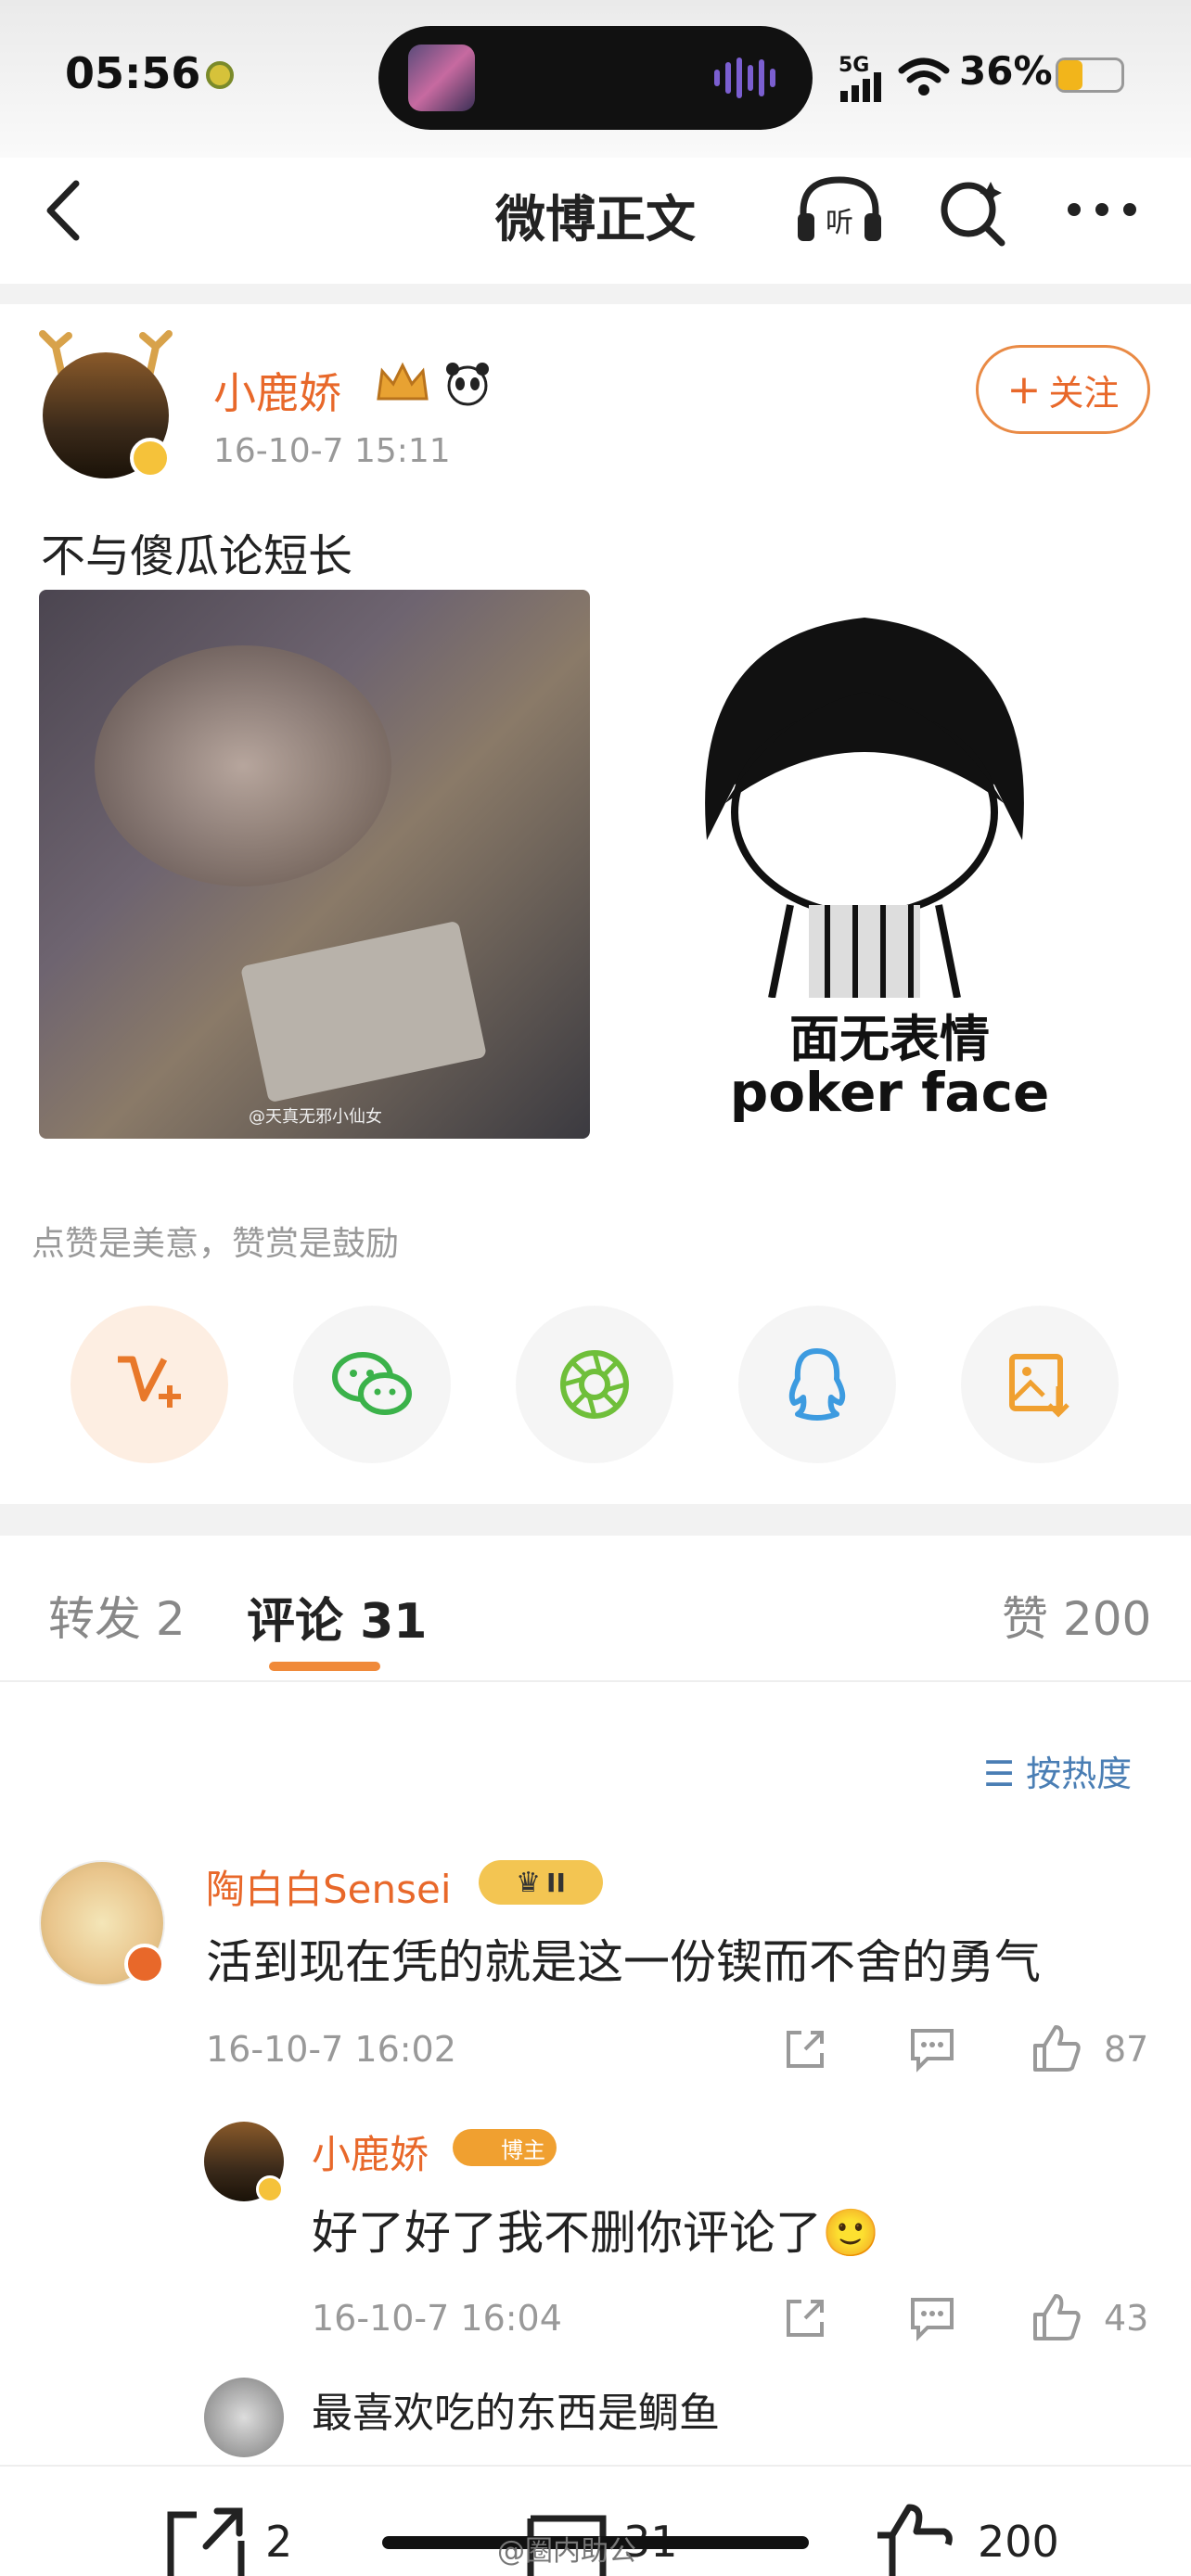  What do you see at coordinates (337, 1617) in the screenshot?
I see `tab-comments: 评论 31` at bounding box center [337, 1617].